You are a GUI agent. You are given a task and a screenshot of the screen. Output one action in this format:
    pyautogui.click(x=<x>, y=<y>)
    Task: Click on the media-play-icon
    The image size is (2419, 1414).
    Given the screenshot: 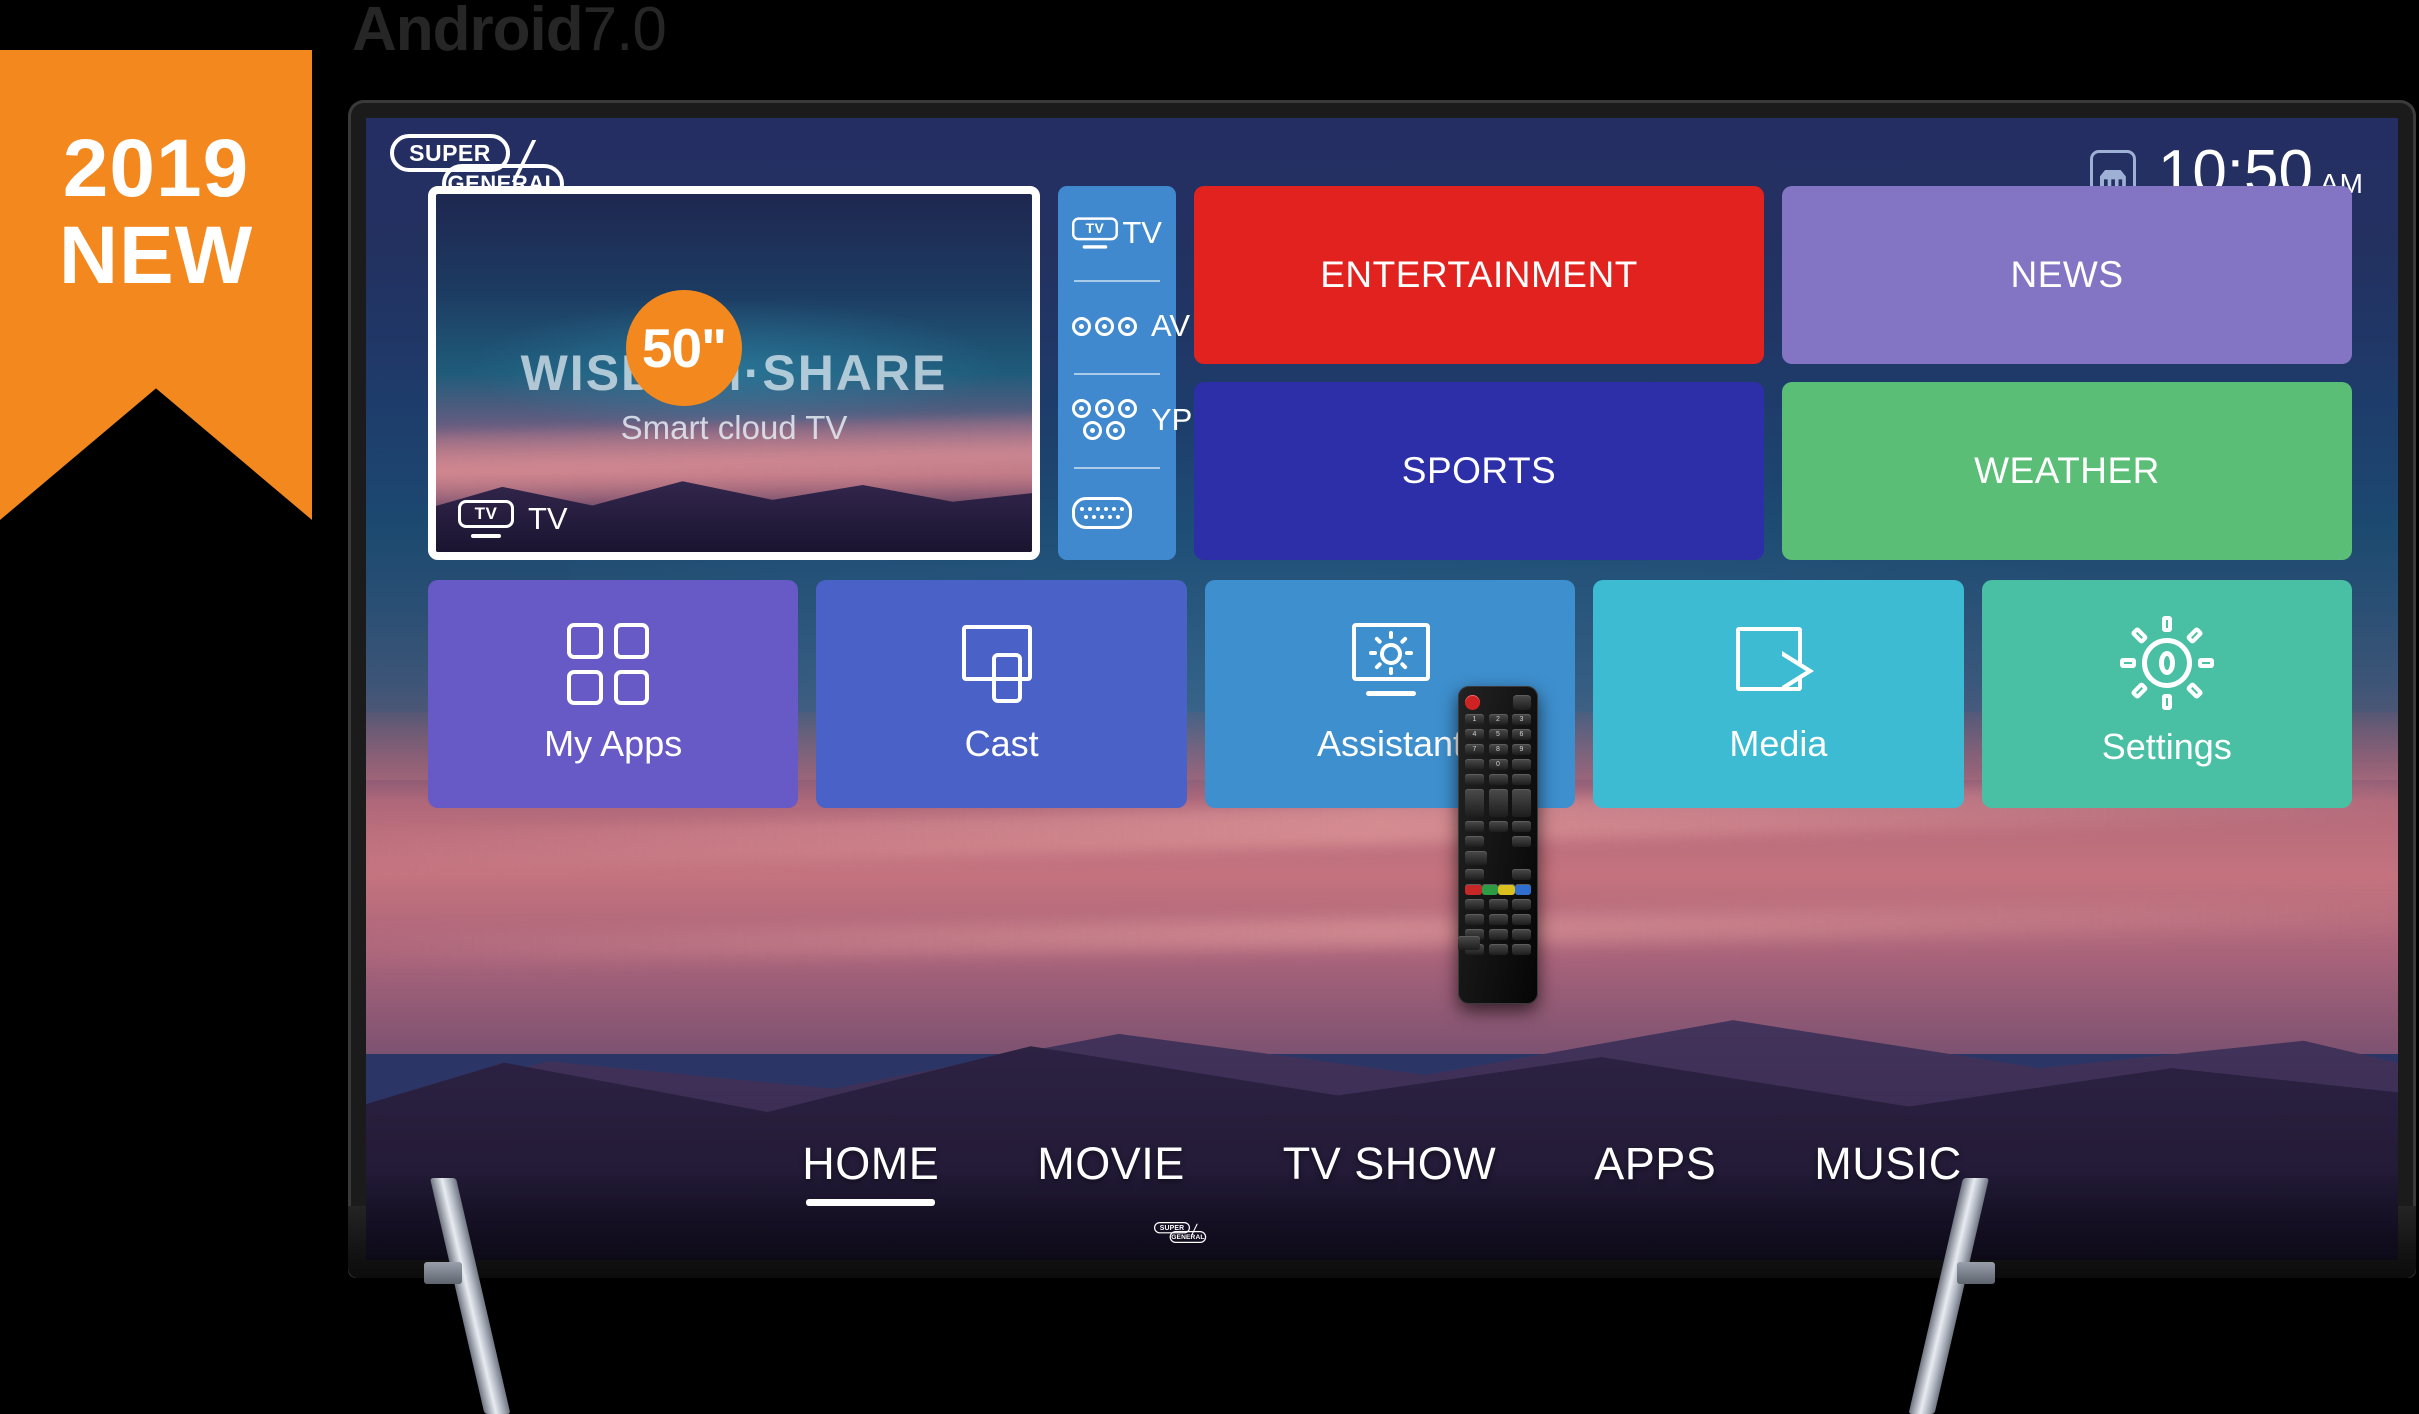 What is the action you would take?
    pyautogui.click(x=1778, y=663)
    